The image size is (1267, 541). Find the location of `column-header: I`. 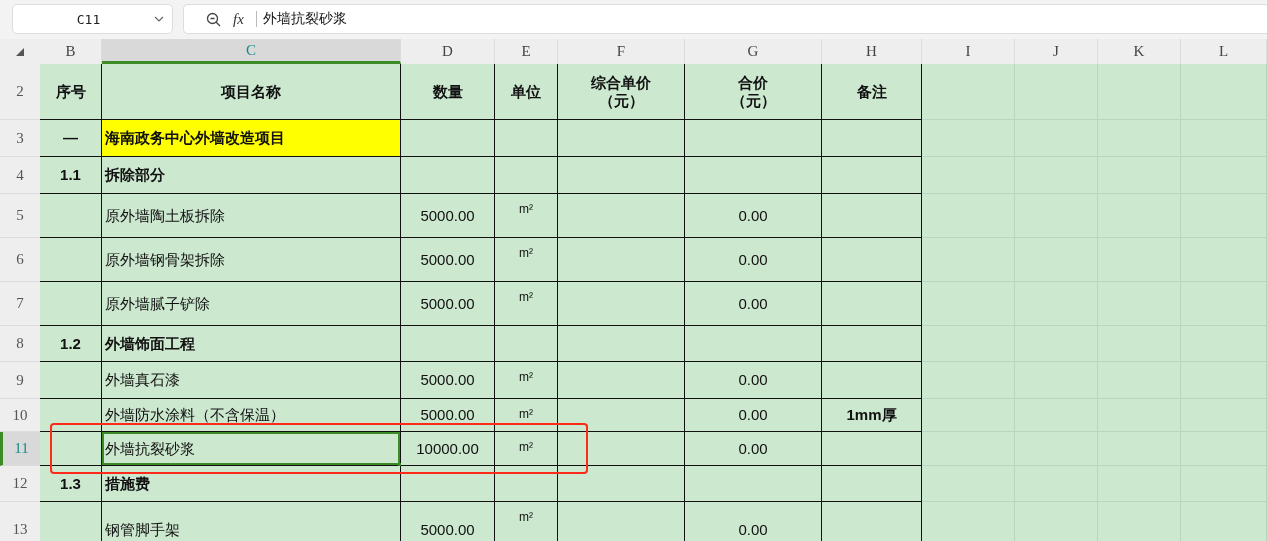

column-header: I is located at coordinates (968, 51).